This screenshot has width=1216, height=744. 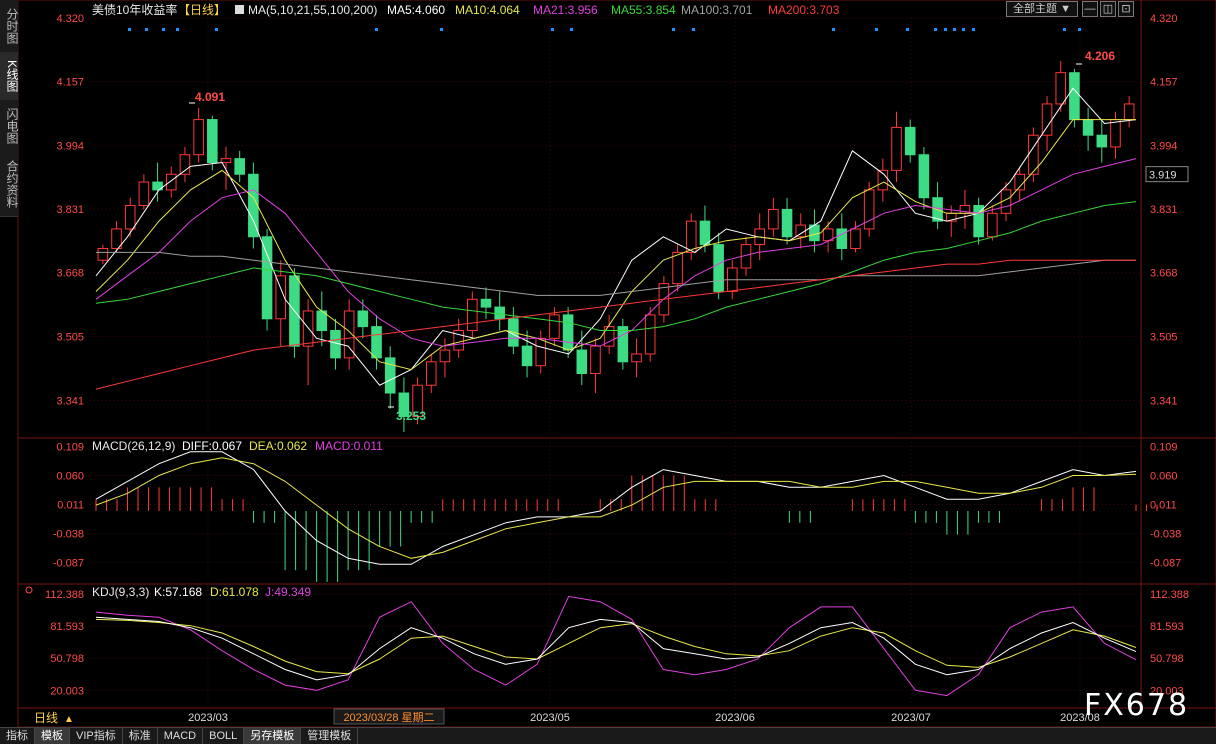 I want to click on macd-dea-line, so click(x=616, y=508).